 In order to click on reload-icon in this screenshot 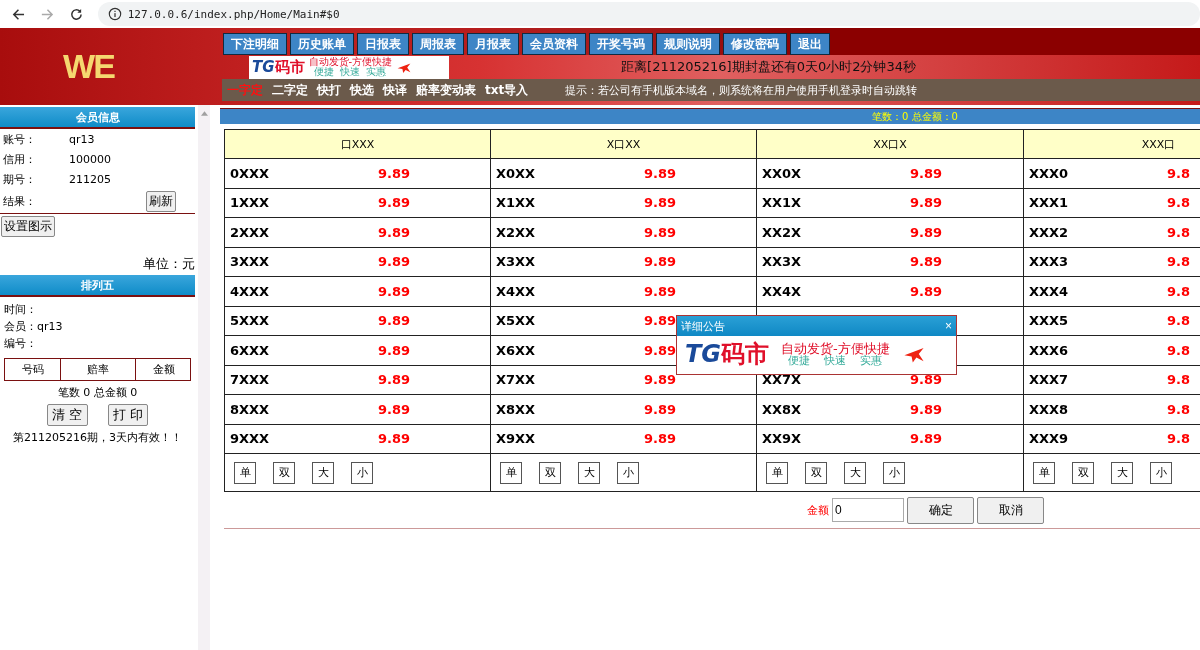, I will do `click(76, 14)`.